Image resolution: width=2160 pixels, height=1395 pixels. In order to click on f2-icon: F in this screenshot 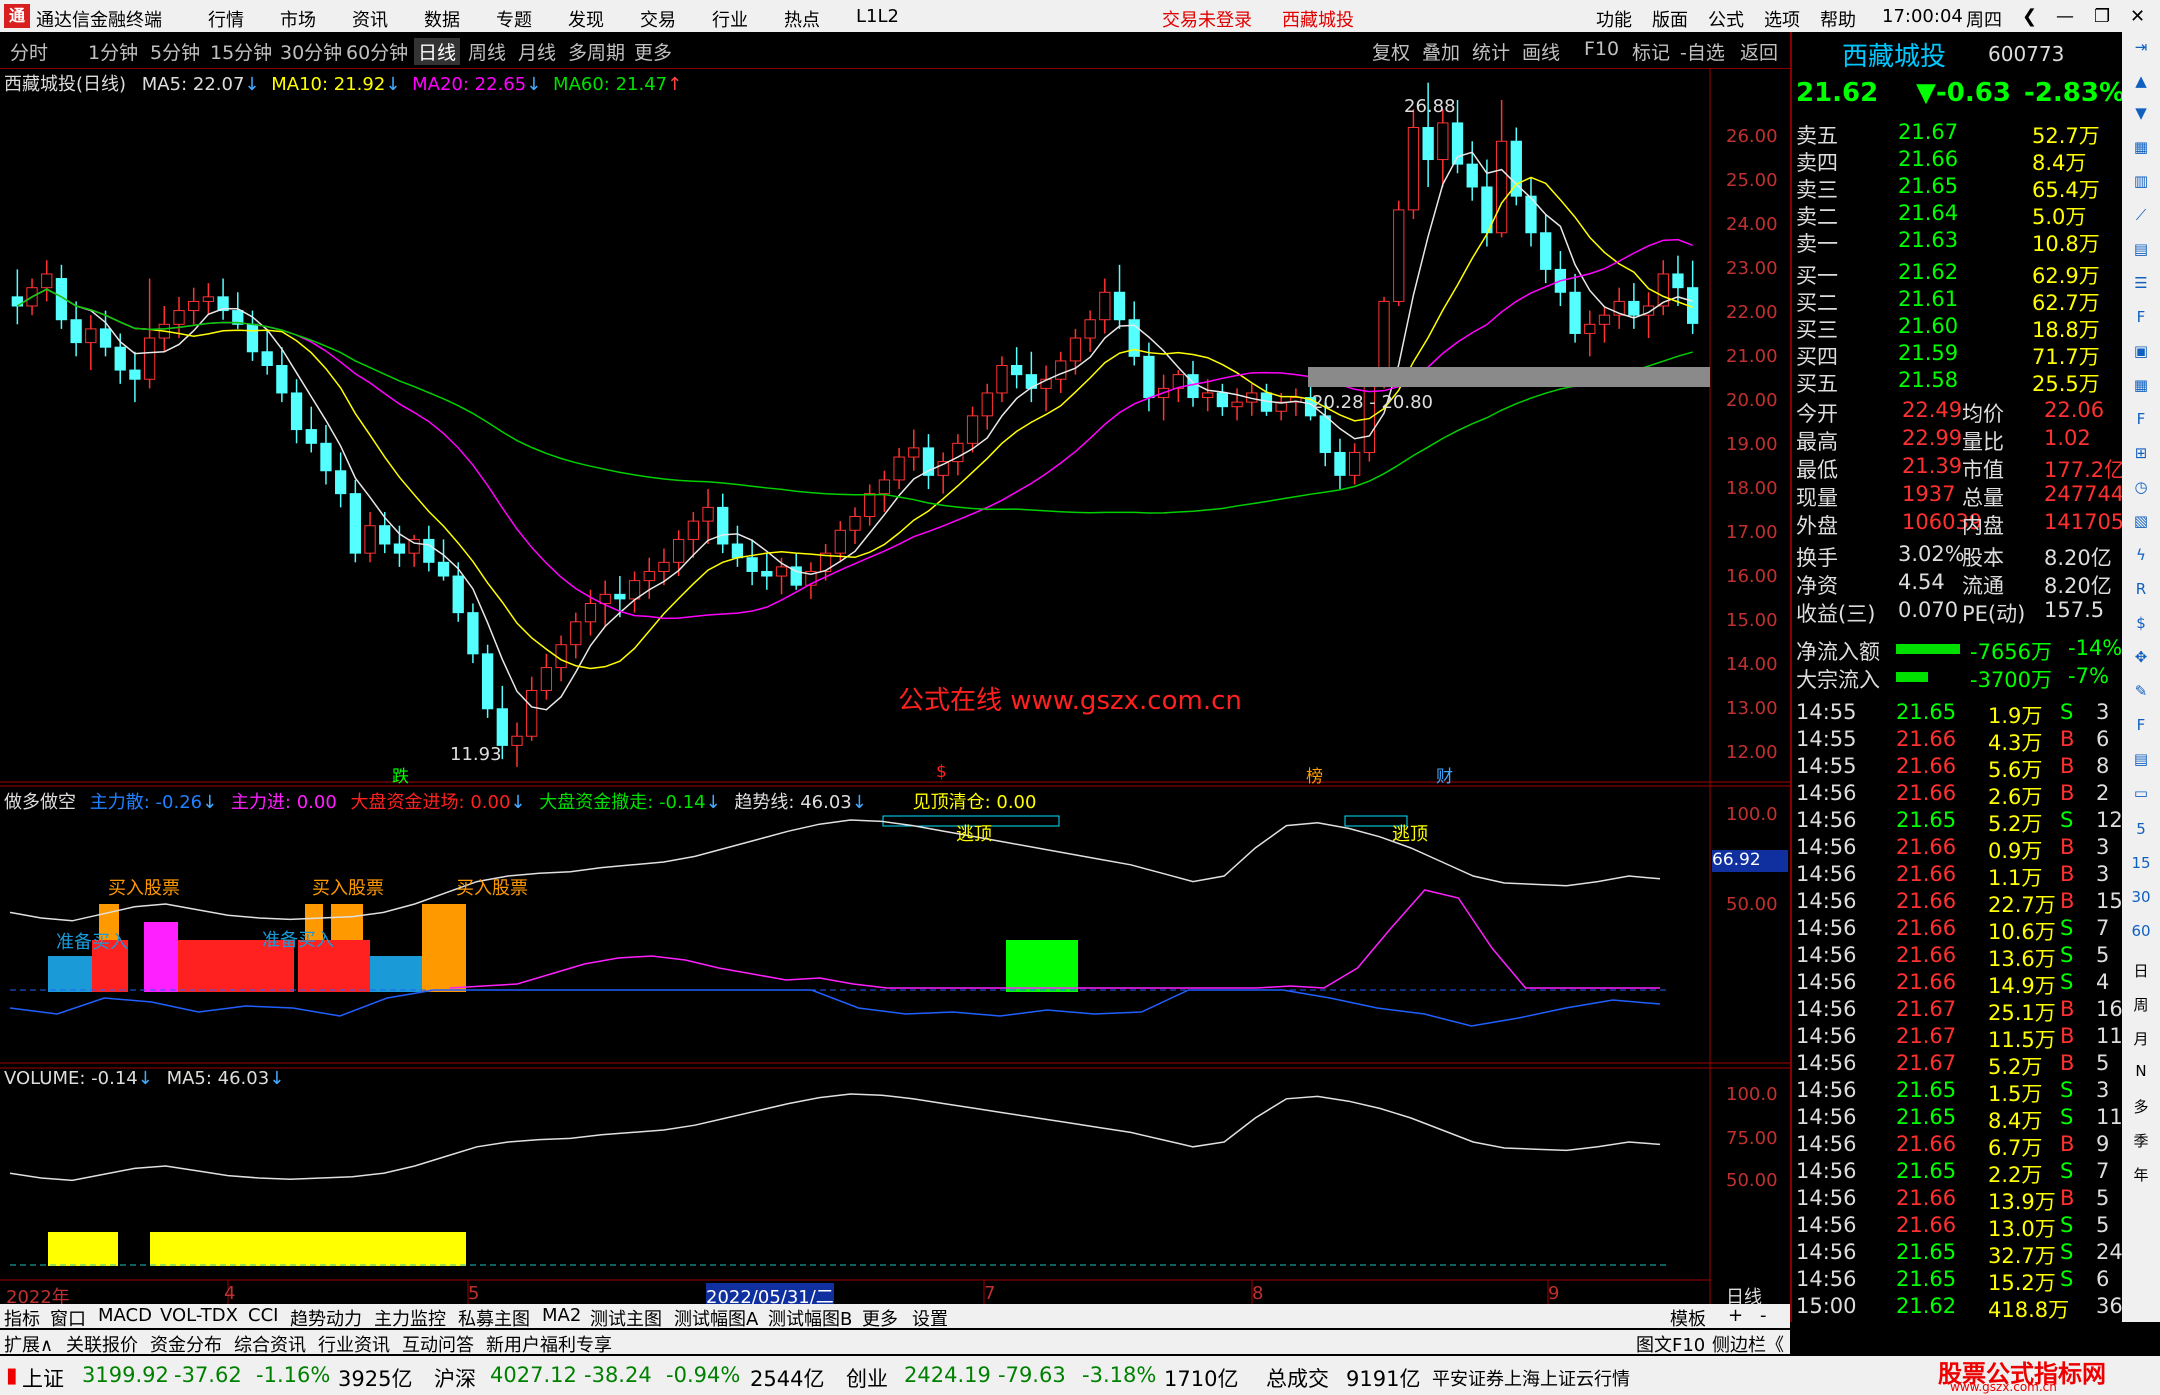, I will do `click(2141, 423)`.